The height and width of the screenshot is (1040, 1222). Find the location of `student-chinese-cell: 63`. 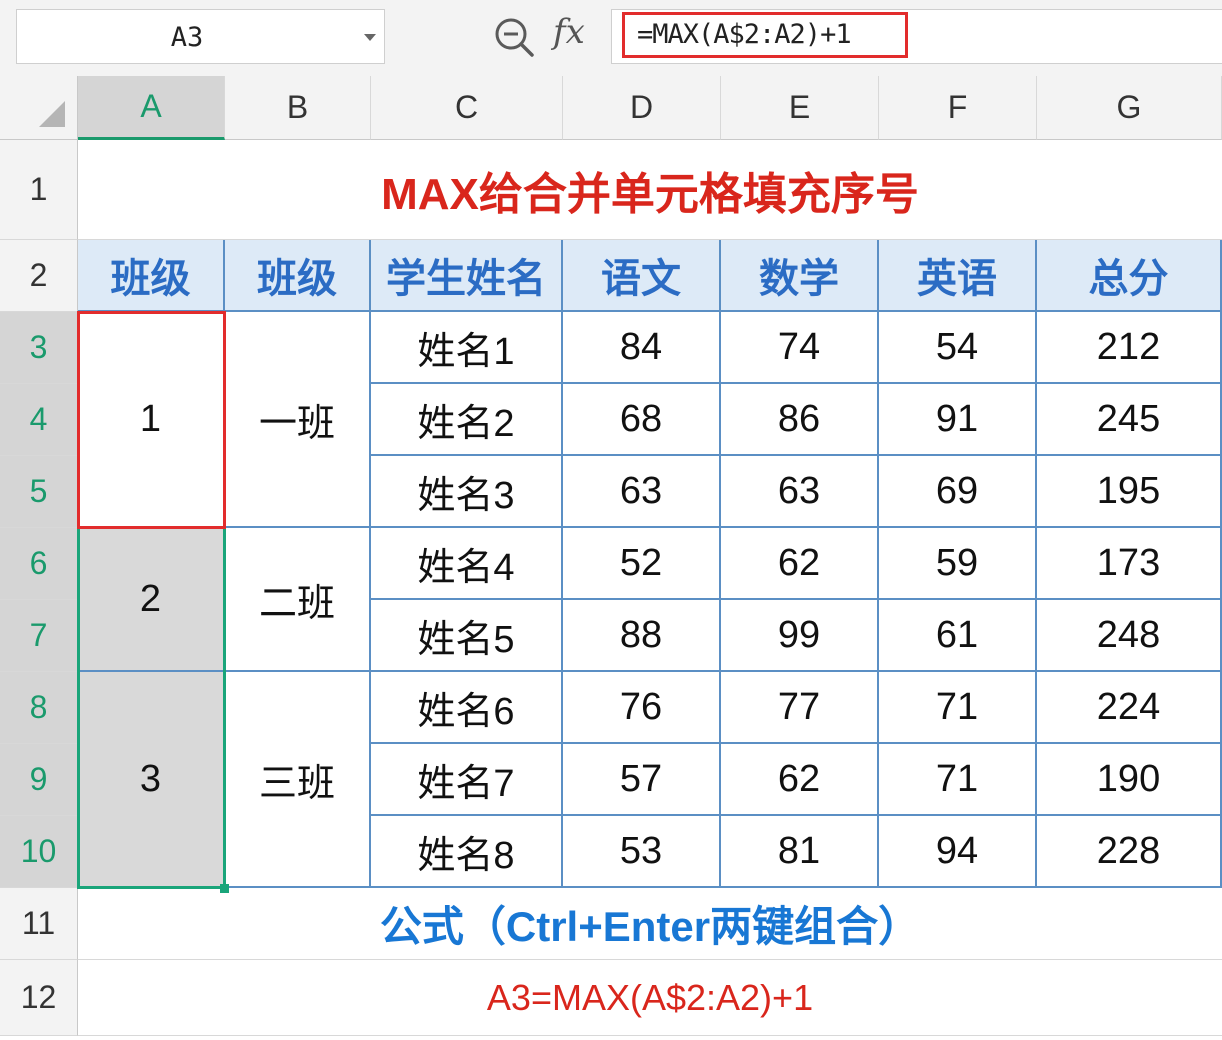

student-chinese-cell: 63 is located at coordinates (642, 492).